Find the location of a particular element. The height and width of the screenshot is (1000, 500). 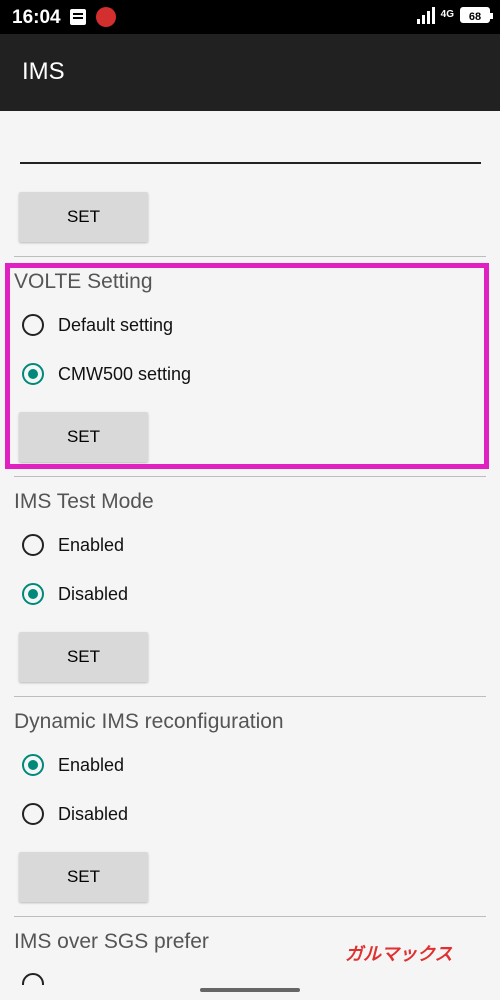

radio-dynamic-disabled: Disabled is located at coordinates (75, 814).